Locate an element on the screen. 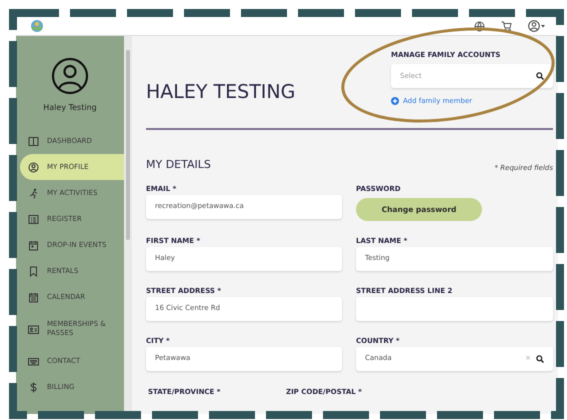 The height and width of the screenshot is (420, 567). user-circle-icon is located at coordinates (33, 167).